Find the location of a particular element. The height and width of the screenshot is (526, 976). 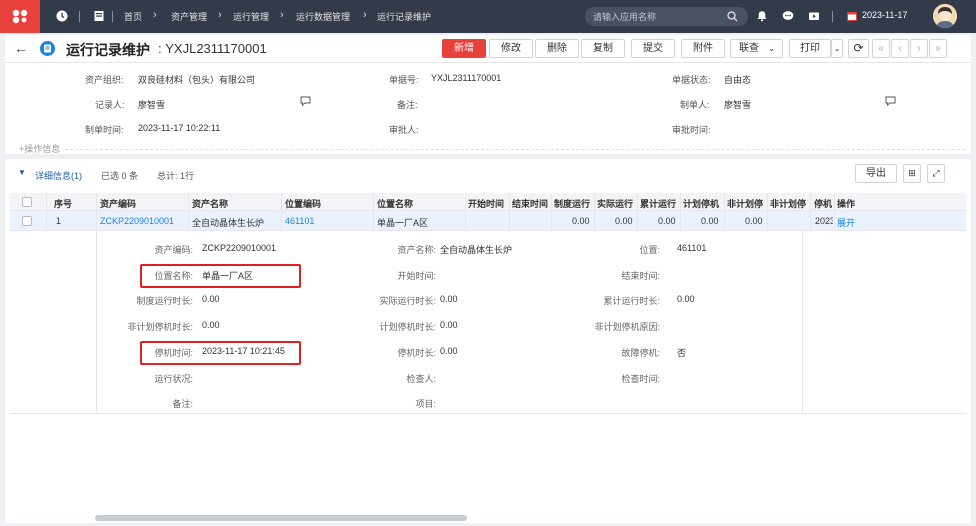

search-icon is located at coordinates (732, 16).